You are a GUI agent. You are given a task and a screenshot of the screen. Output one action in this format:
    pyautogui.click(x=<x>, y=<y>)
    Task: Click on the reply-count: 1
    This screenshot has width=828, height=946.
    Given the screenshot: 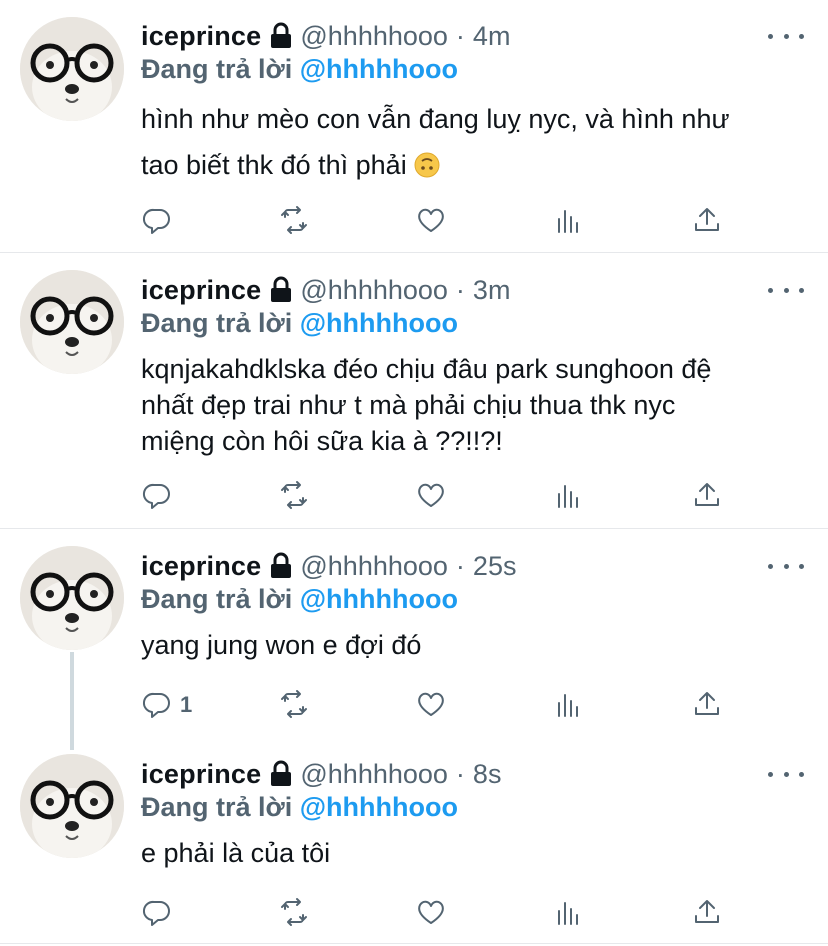 What is the action you would take?
    pyautogui.click(x=186, y=704)
    